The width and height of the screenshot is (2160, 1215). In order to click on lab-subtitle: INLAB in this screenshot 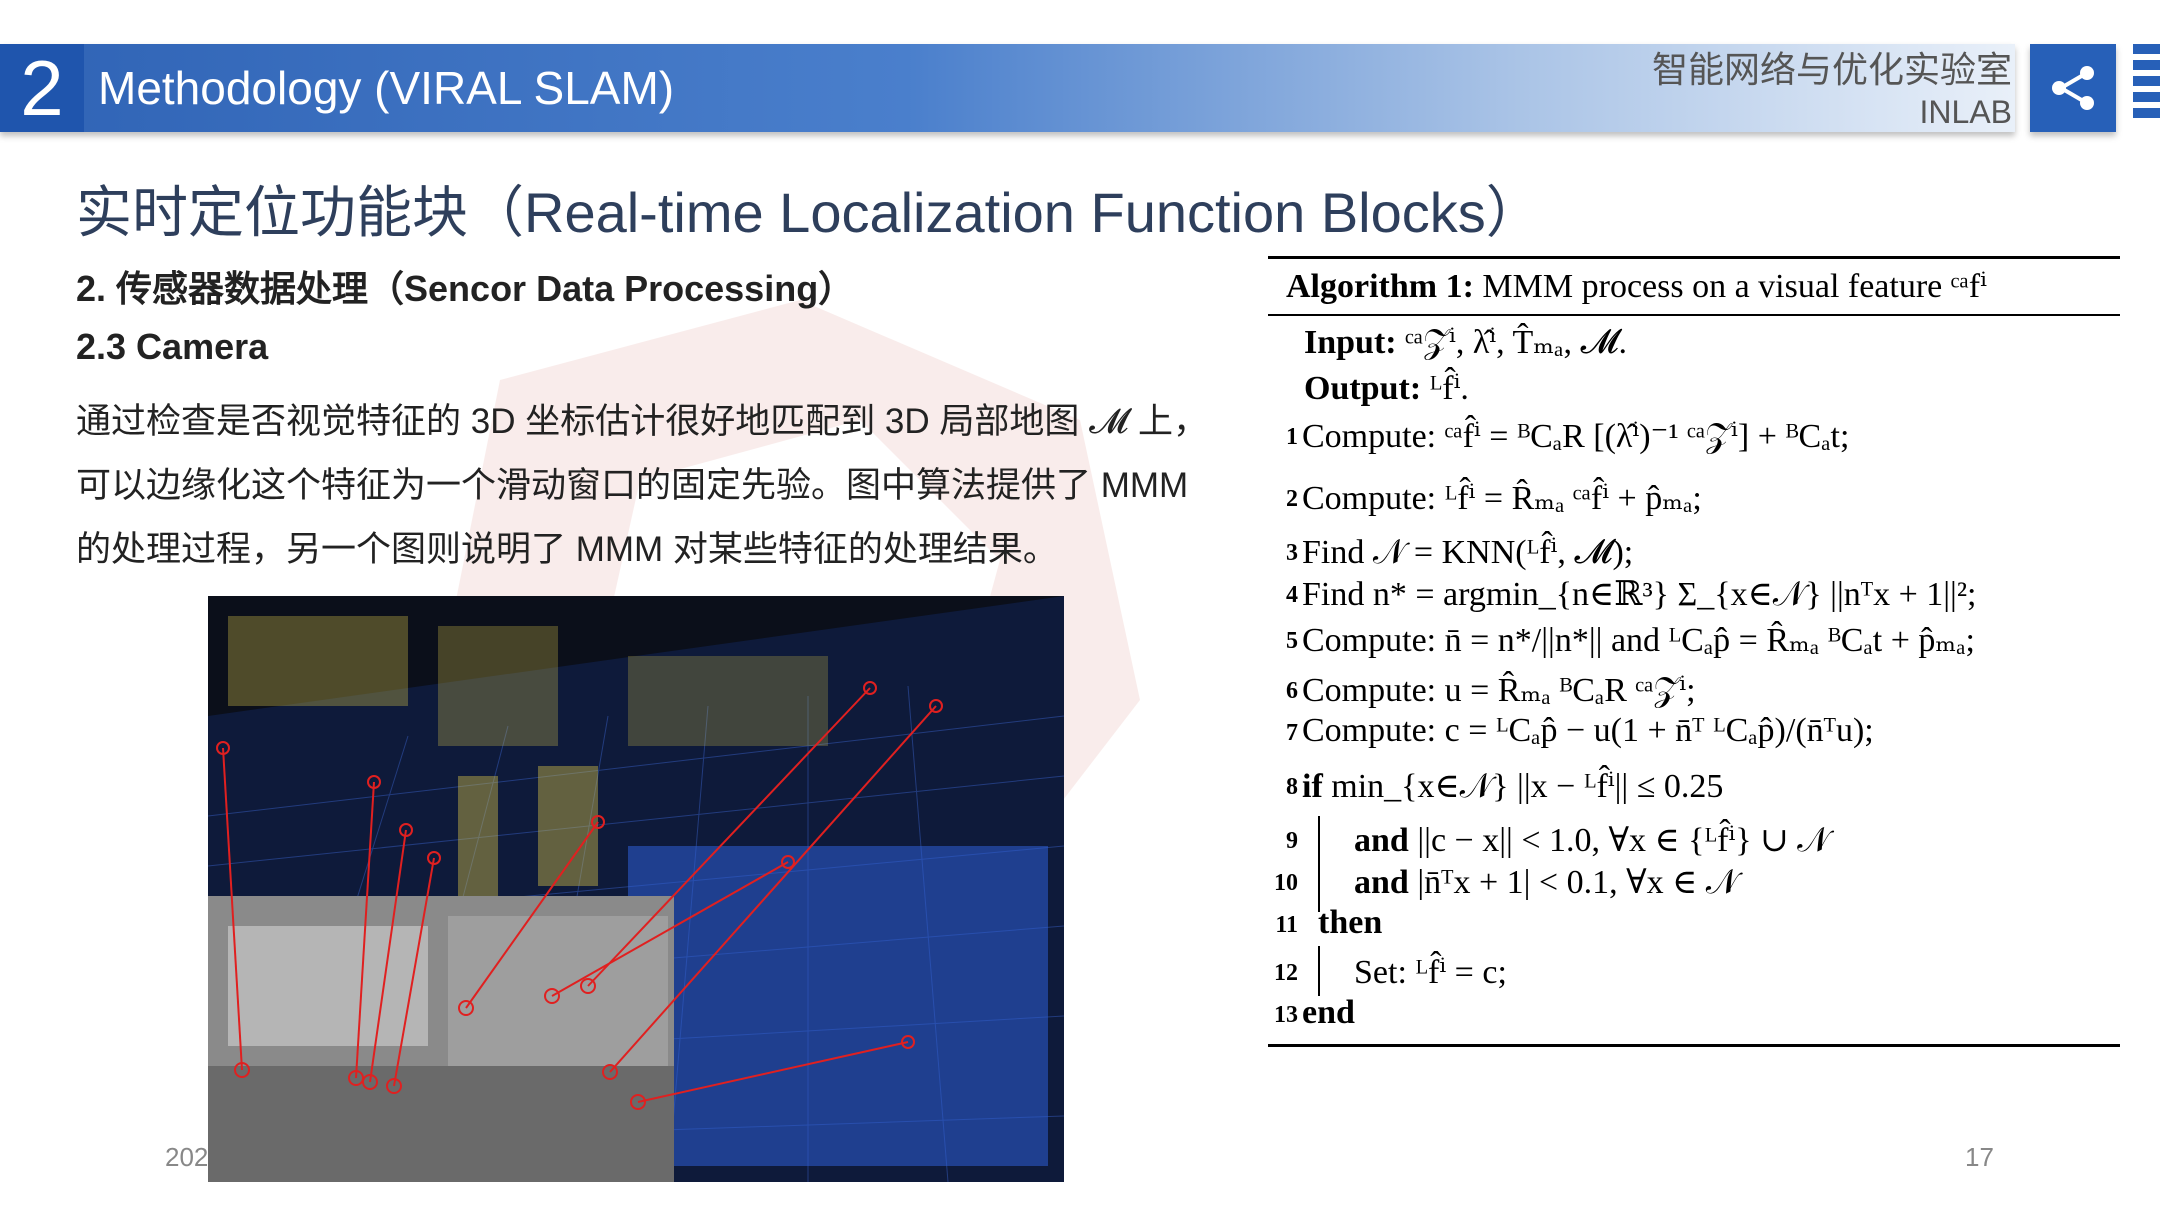, I will do `click(1965, 112)`.